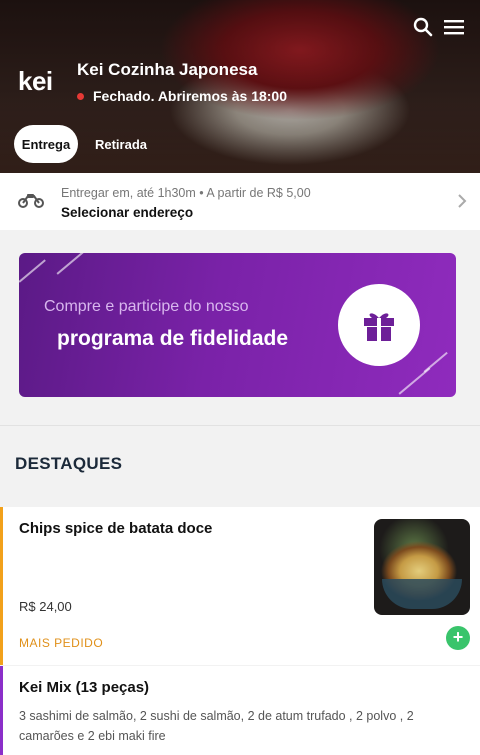 This screenshot has height=755, width=480. What do you see at coordinates (35, 81) in the screenshot?
I see `store-logo: kei` at bounding box center [35, 81].